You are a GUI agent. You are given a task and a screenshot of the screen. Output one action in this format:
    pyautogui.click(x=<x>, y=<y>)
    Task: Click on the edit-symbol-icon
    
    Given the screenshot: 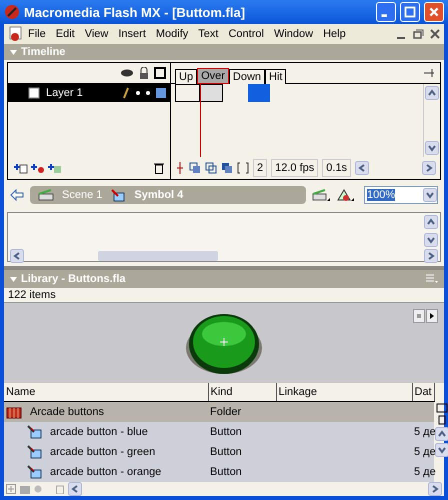 What is the action you would take?
    pyautogui.click(x=345, y=195)
    